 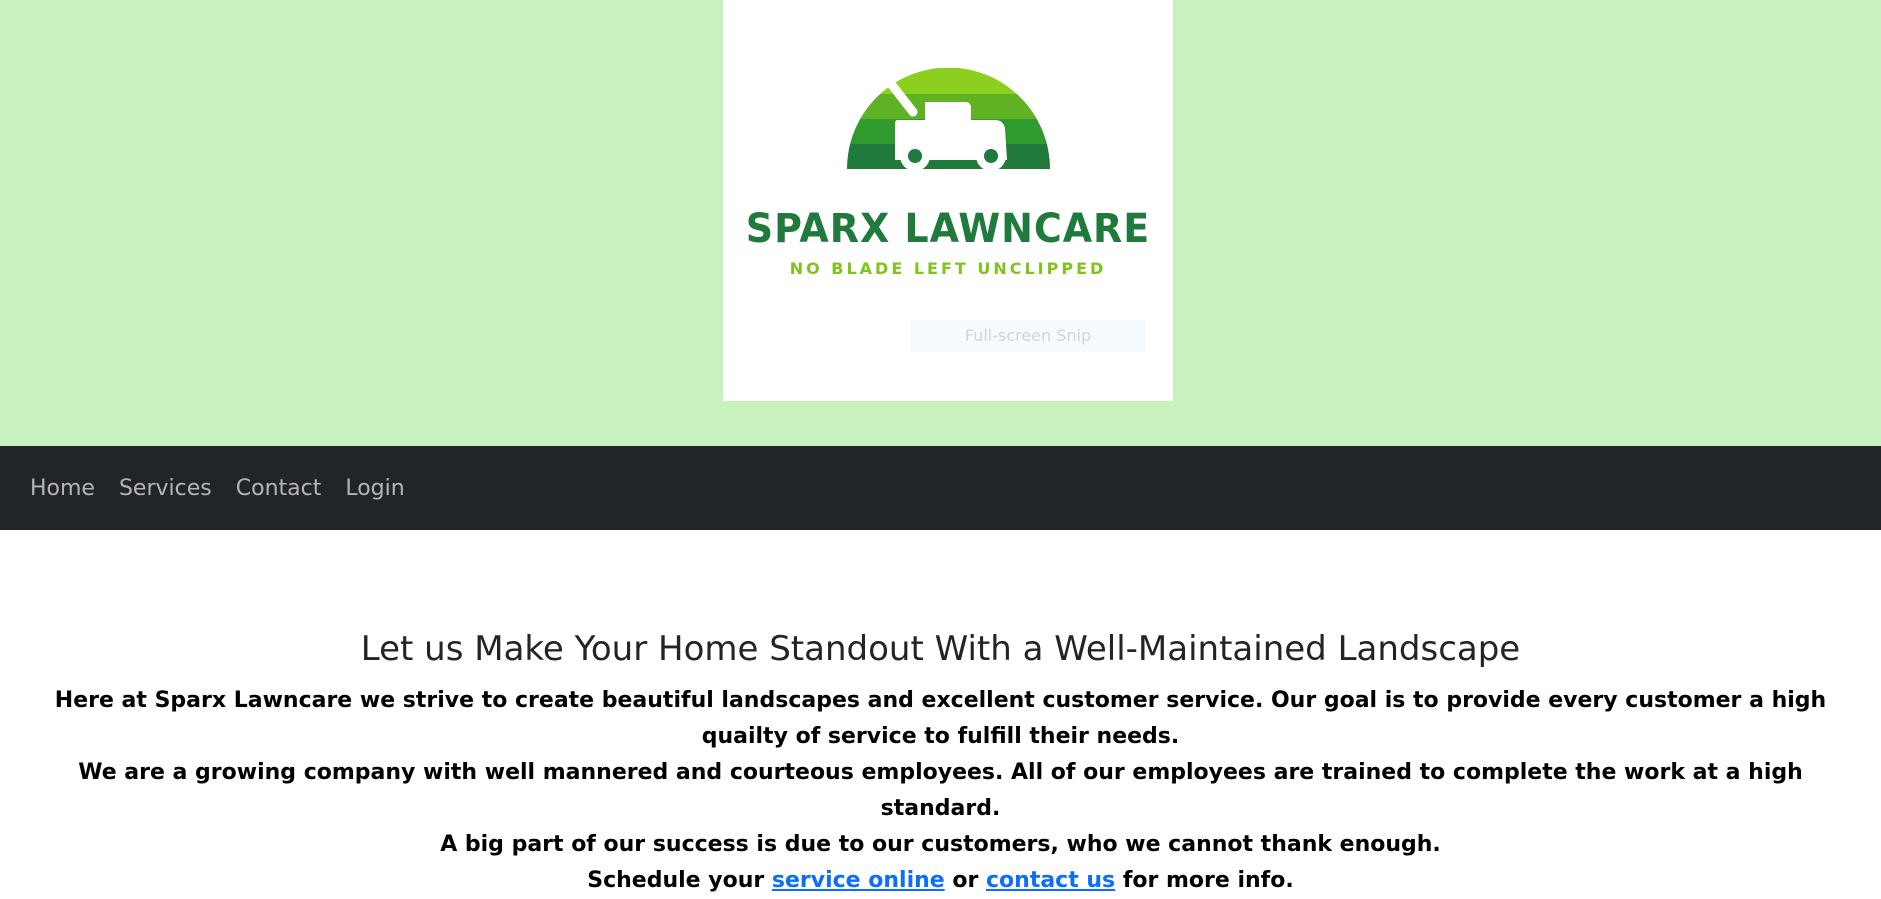 I want to click on contact-us-link: contact us, so click(x=1050, y=880).